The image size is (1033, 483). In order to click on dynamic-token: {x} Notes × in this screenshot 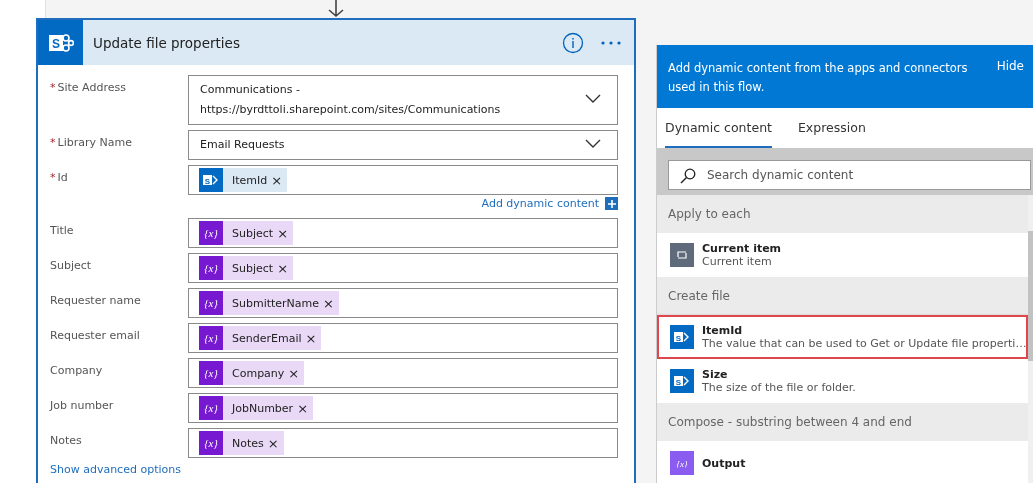, I will do `click(241, 443)`.